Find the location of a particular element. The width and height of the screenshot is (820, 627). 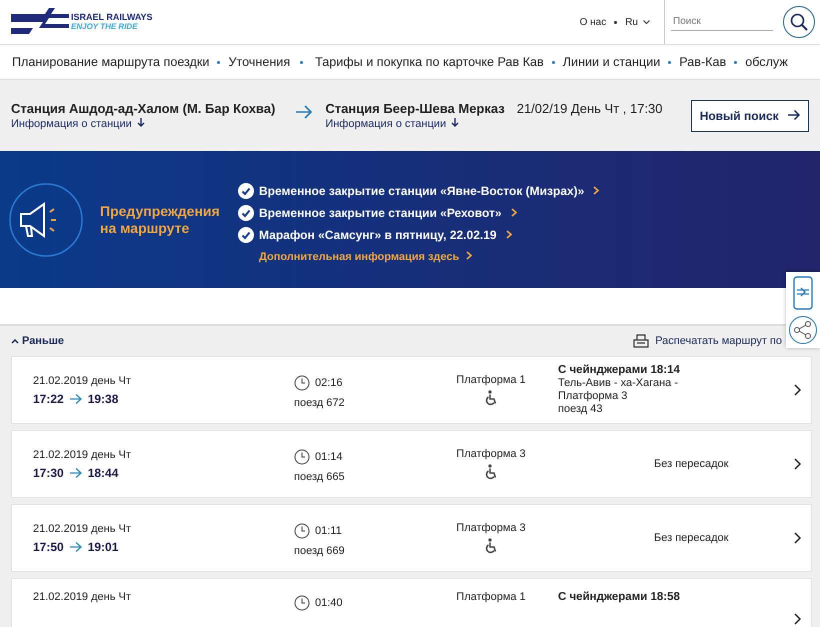

departure-time: 17:22 is located at coordinates (48, 399).